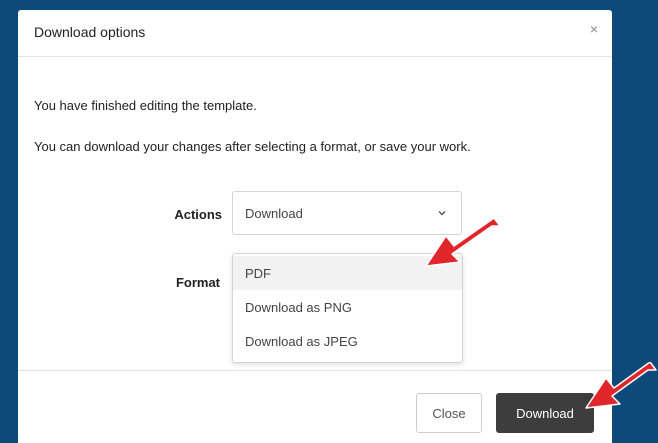 This screenshot has width=658, height=443. What do you see at coordinates (301, 341) in the screenshot?
I see `format-option-label: Download as JPEG` at bounding box center [301, 341].